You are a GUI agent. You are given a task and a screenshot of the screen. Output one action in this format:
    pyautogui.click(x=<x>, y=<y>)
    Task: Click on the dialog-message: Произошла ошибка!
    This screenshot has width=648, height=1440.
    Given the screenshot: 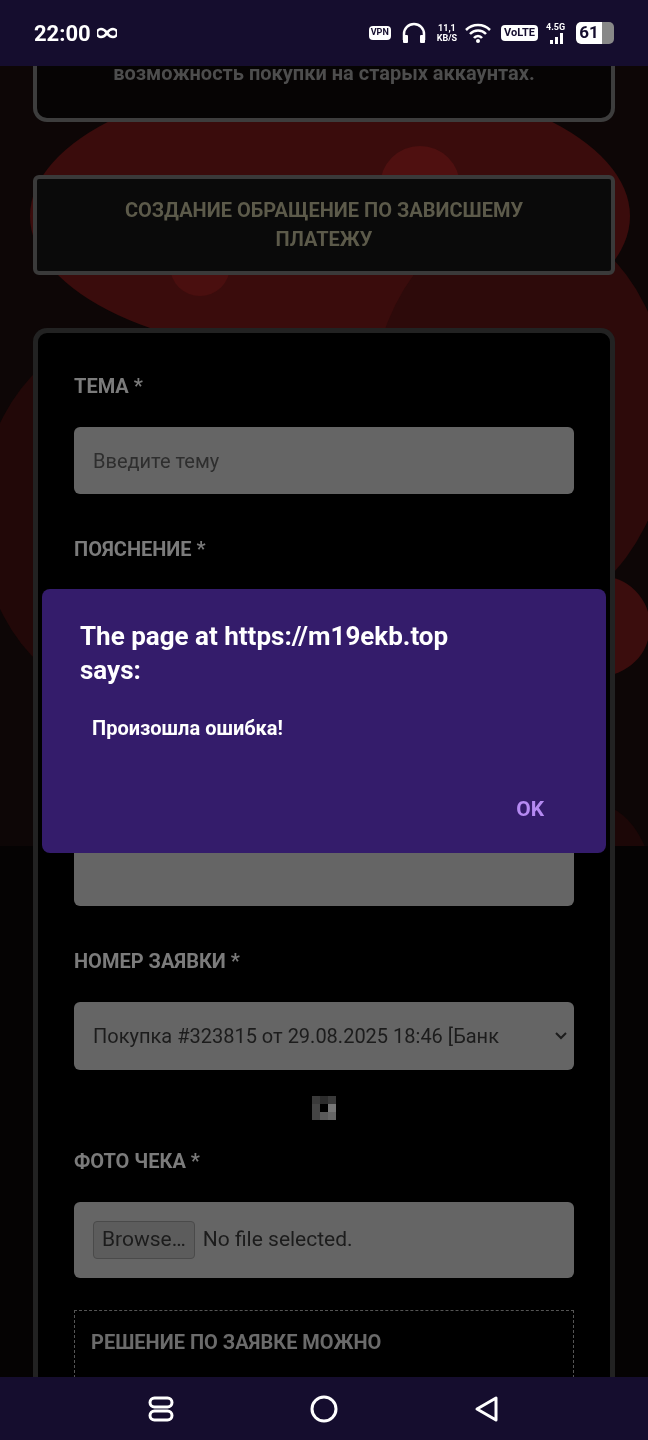 What is the action you would take?
    pyautogui.click(x=188, y=728)
    